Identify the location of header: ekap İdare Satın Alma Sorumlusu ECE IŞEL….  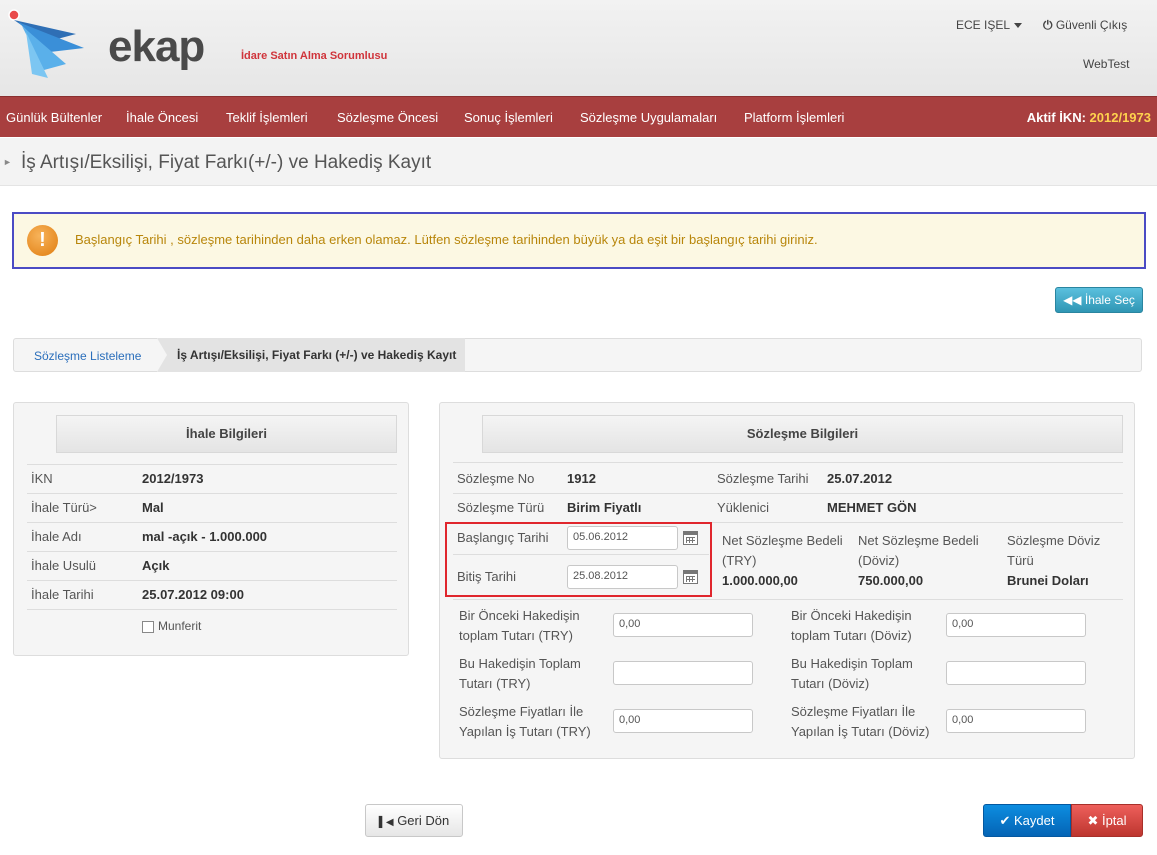
(578, 48).